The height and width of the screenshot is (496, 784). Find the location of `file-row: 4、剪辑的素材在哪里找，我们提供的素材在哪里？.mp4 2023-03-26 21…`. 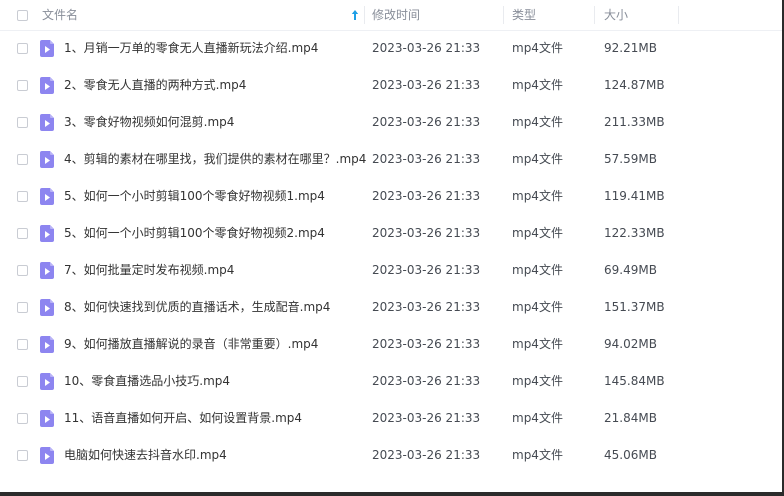

file-row: 4、剪辑的素材在哪里找，我们提供的素材在哪里？.mp4 2023-03-26 21… is located at coordinates (391, 159).